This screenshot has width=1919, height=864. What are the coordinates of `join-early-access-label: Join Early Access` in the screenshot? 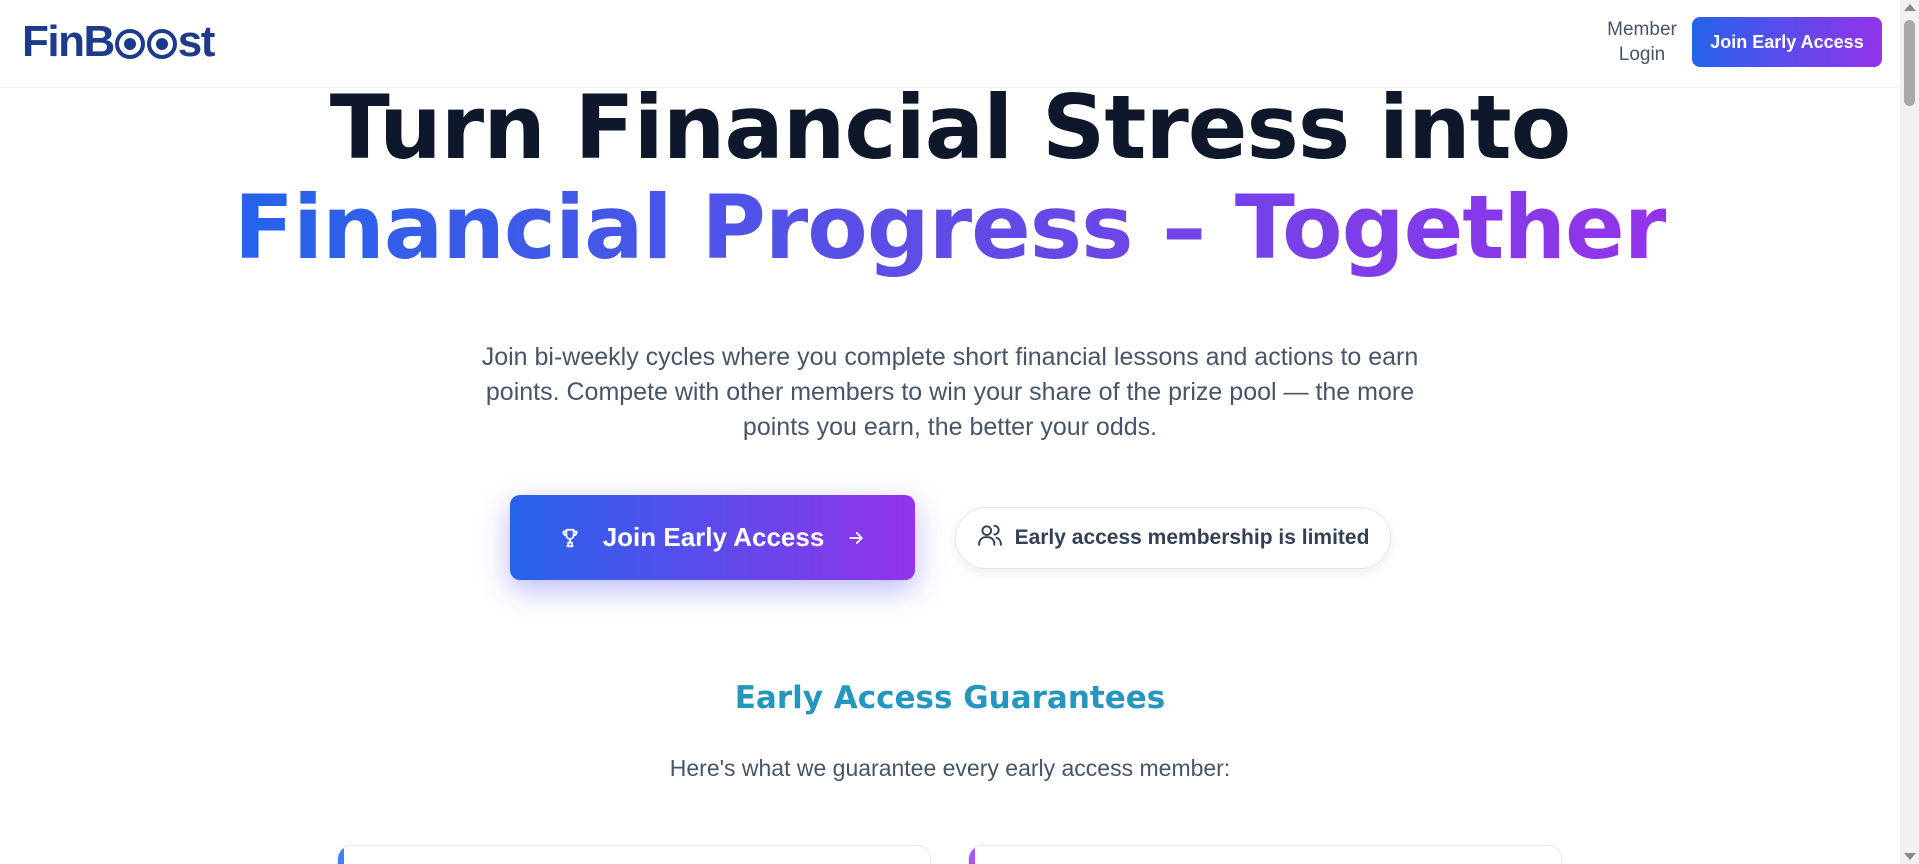 It's located at (713, 537).